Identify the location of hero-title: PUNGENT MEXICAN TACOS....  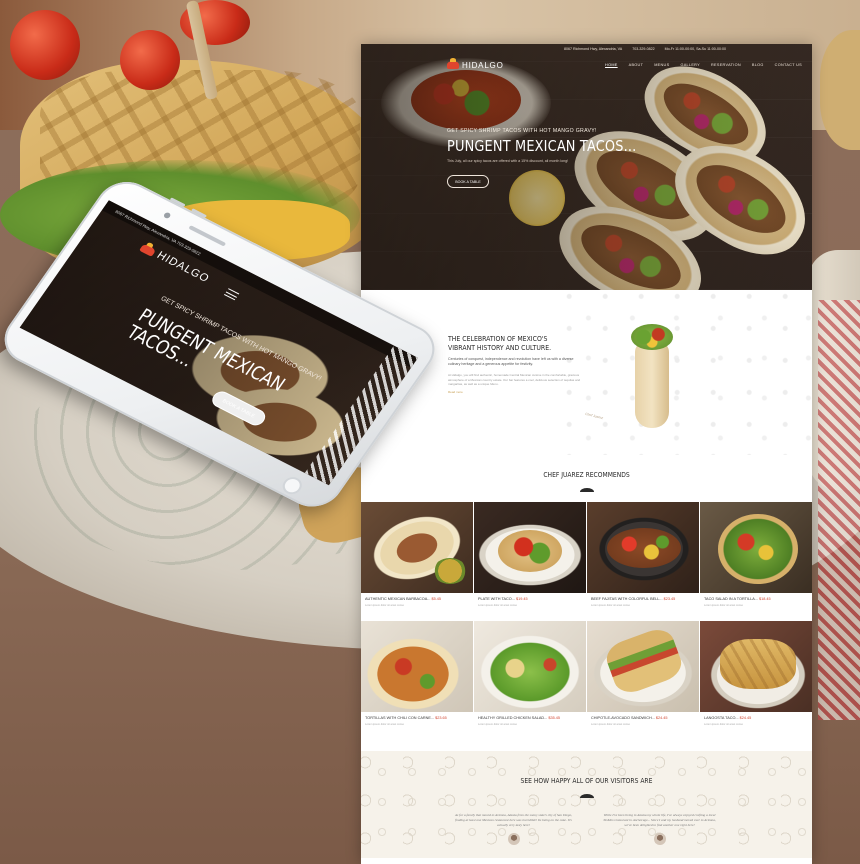
(542, 146).